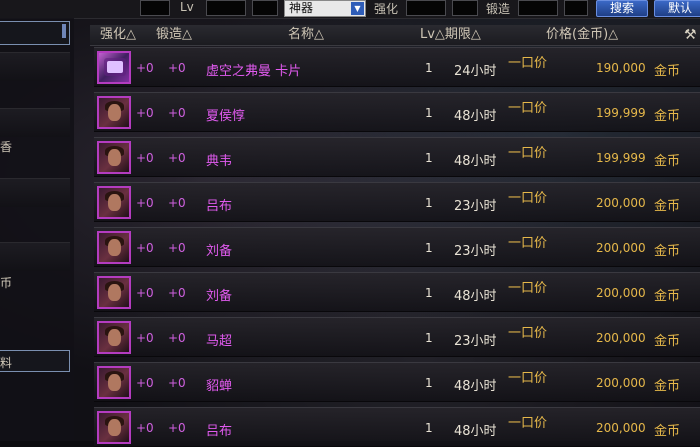  Describe the element at coordinates (465, 8) in the screenshot. I see `enhance-max-input` at that location.